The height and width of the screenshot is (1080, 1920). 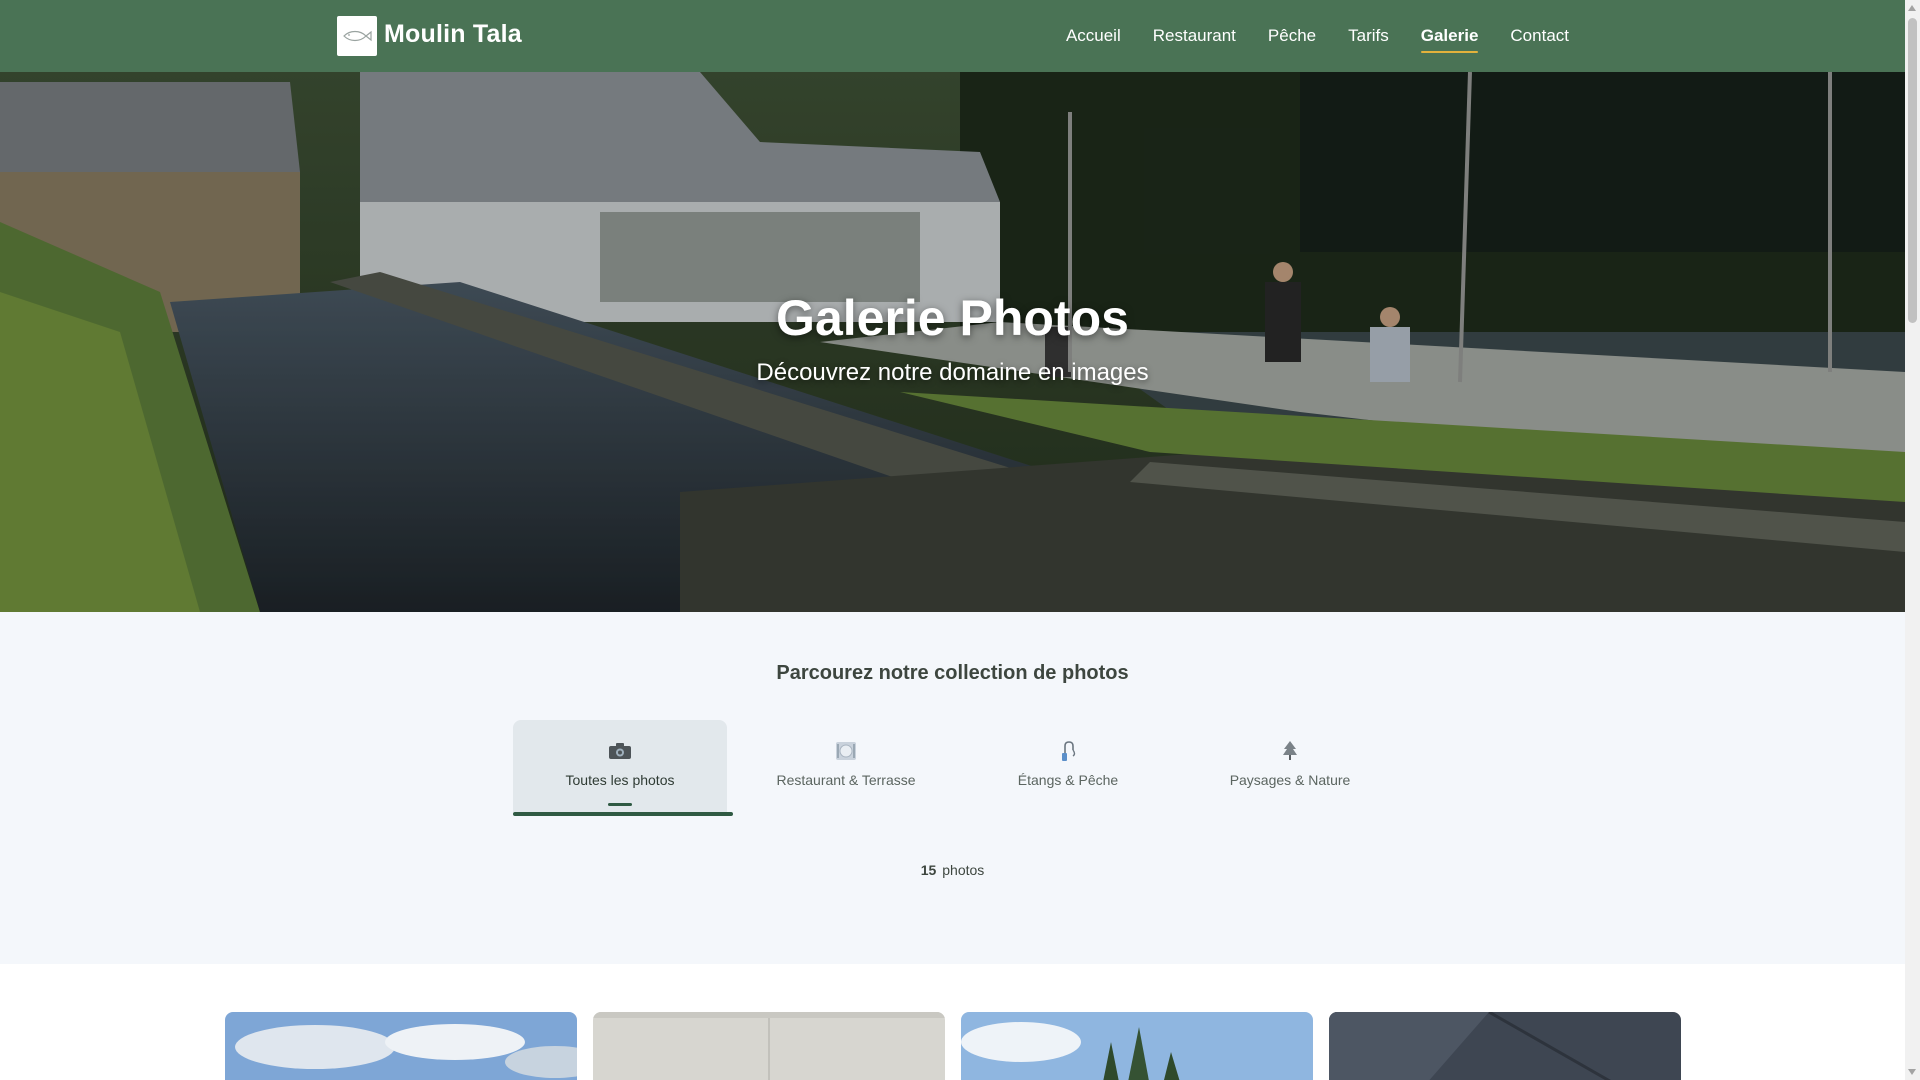 I want to click on scroll-thumb, so click(x=1912, y=170).